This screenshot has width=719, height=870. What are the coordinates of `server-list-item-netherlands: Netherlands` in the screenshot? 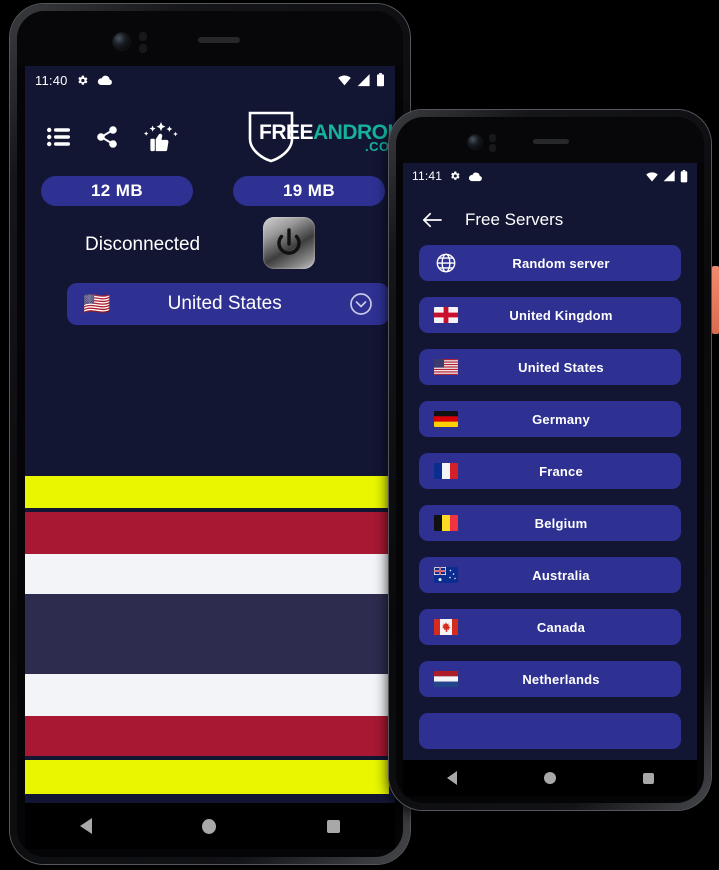 It's located at (550, 679).